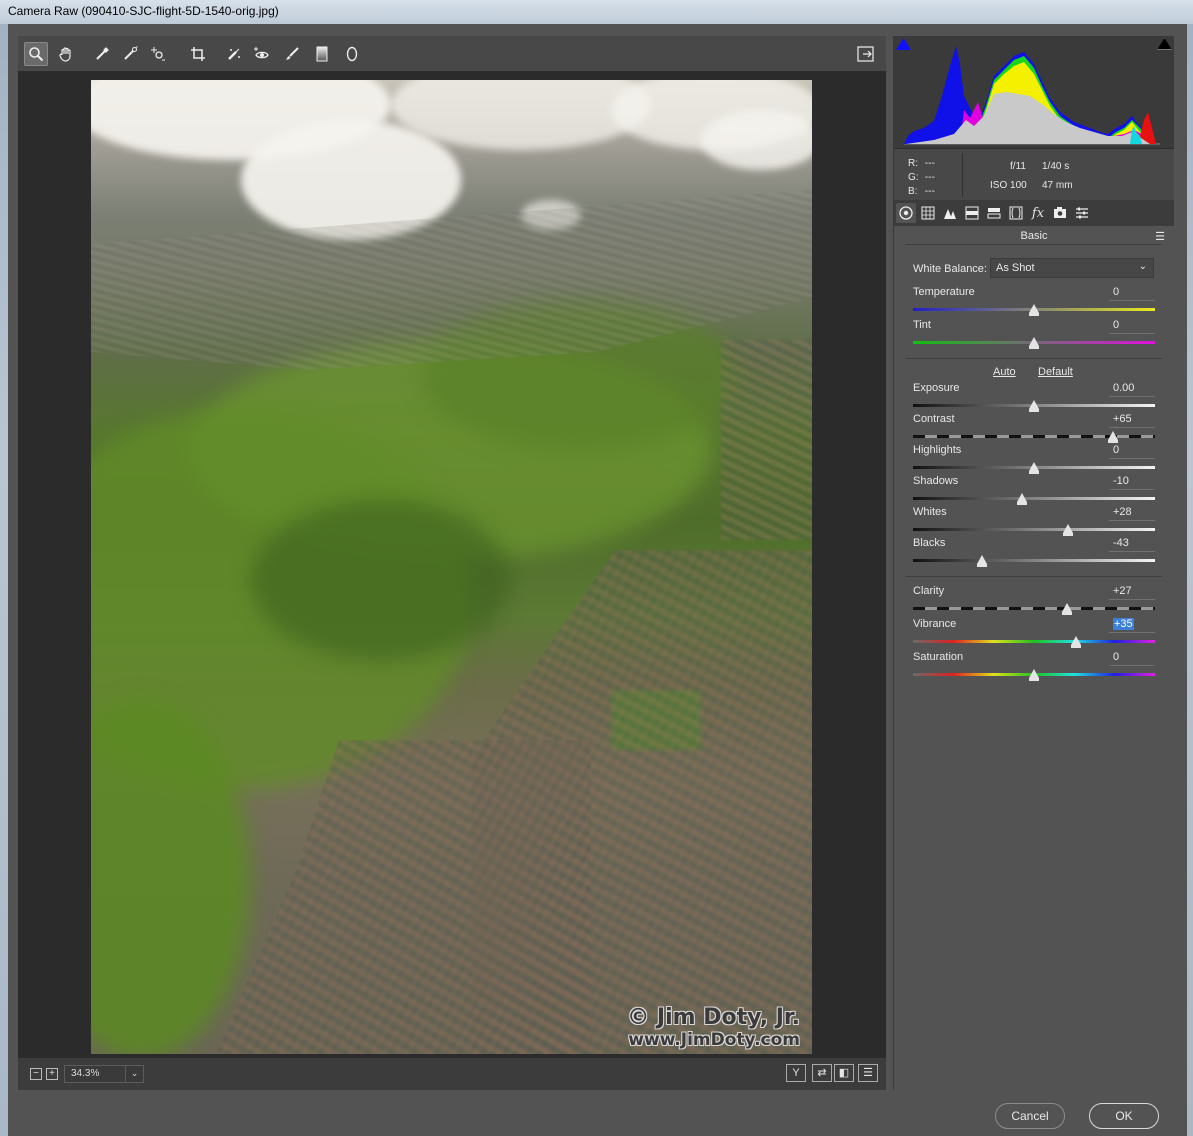 Image resolution: width=1193 pixels, height=1136 pixels. Describe the element at coordinates (1034, 92) in the screenshot. I see `histogram` at that location.